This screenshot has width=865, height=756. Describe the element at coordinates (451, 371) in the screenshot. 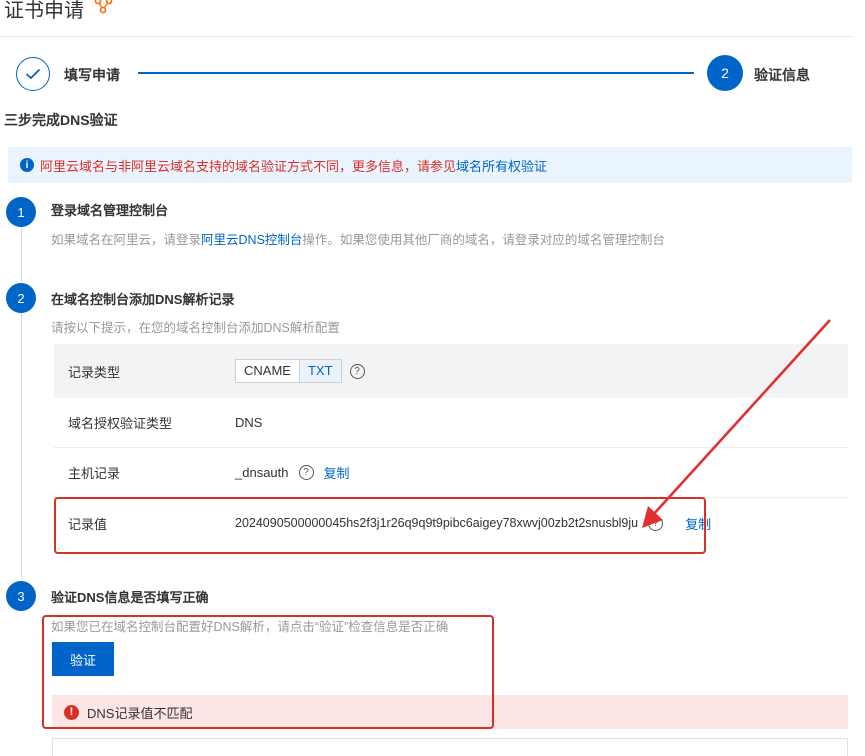

I see `table-row-record-type: 记录类型 CNAME TXT ?` at that location.